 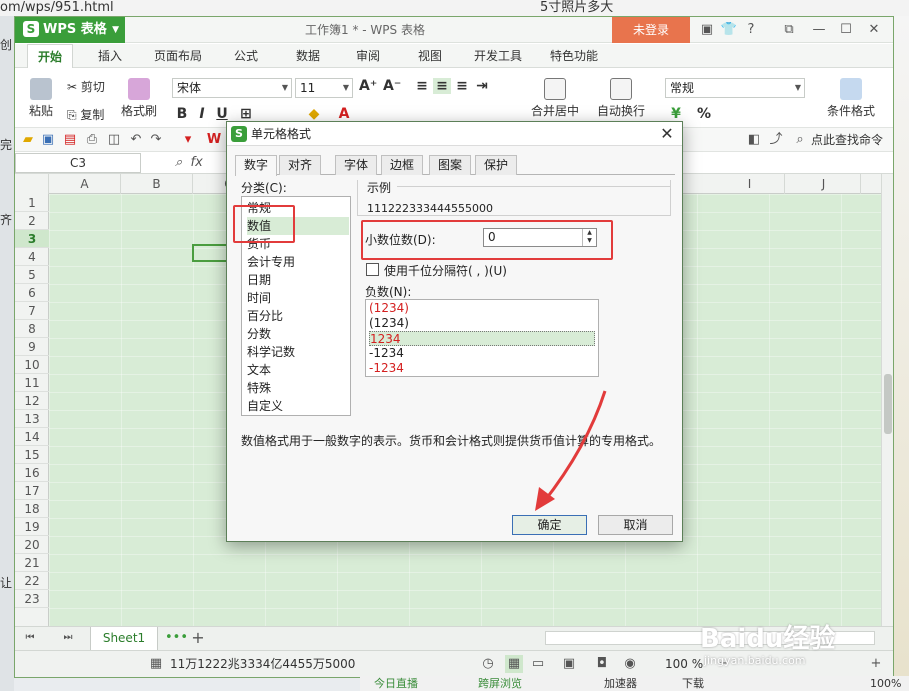 What do you see at coordinates (442, 86) in the screenshot?
I see `align-middle-icon: ≡` at bounding box center [442, 86].